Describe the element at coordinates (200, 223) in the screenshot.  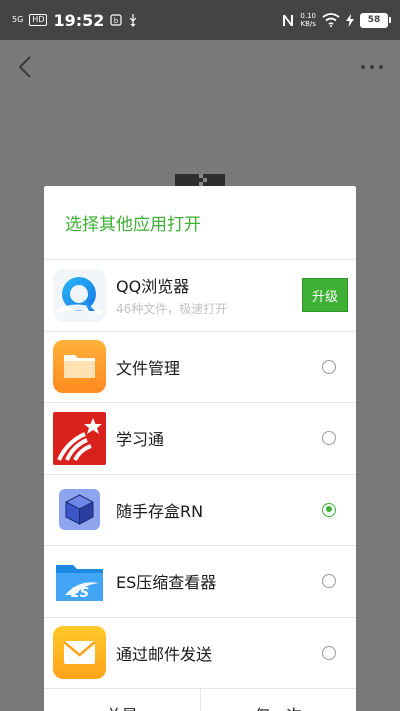
I see `dialog-title: 选择其他应用打开` at that location.